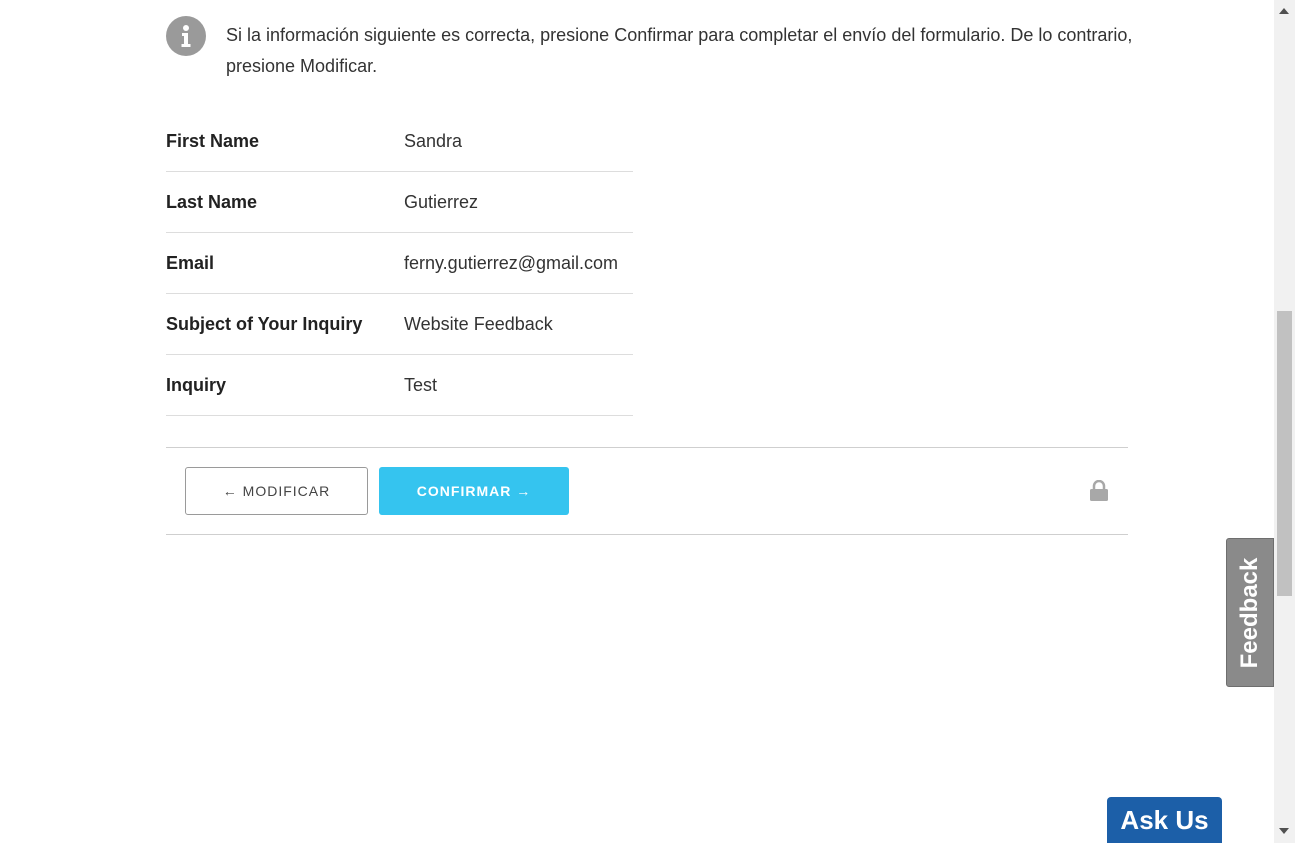 This screenshot has width=1295, height=843. Describe the element at coordinates (285, 202) in the screenshot. I see `field-label: Last Name` at that location.